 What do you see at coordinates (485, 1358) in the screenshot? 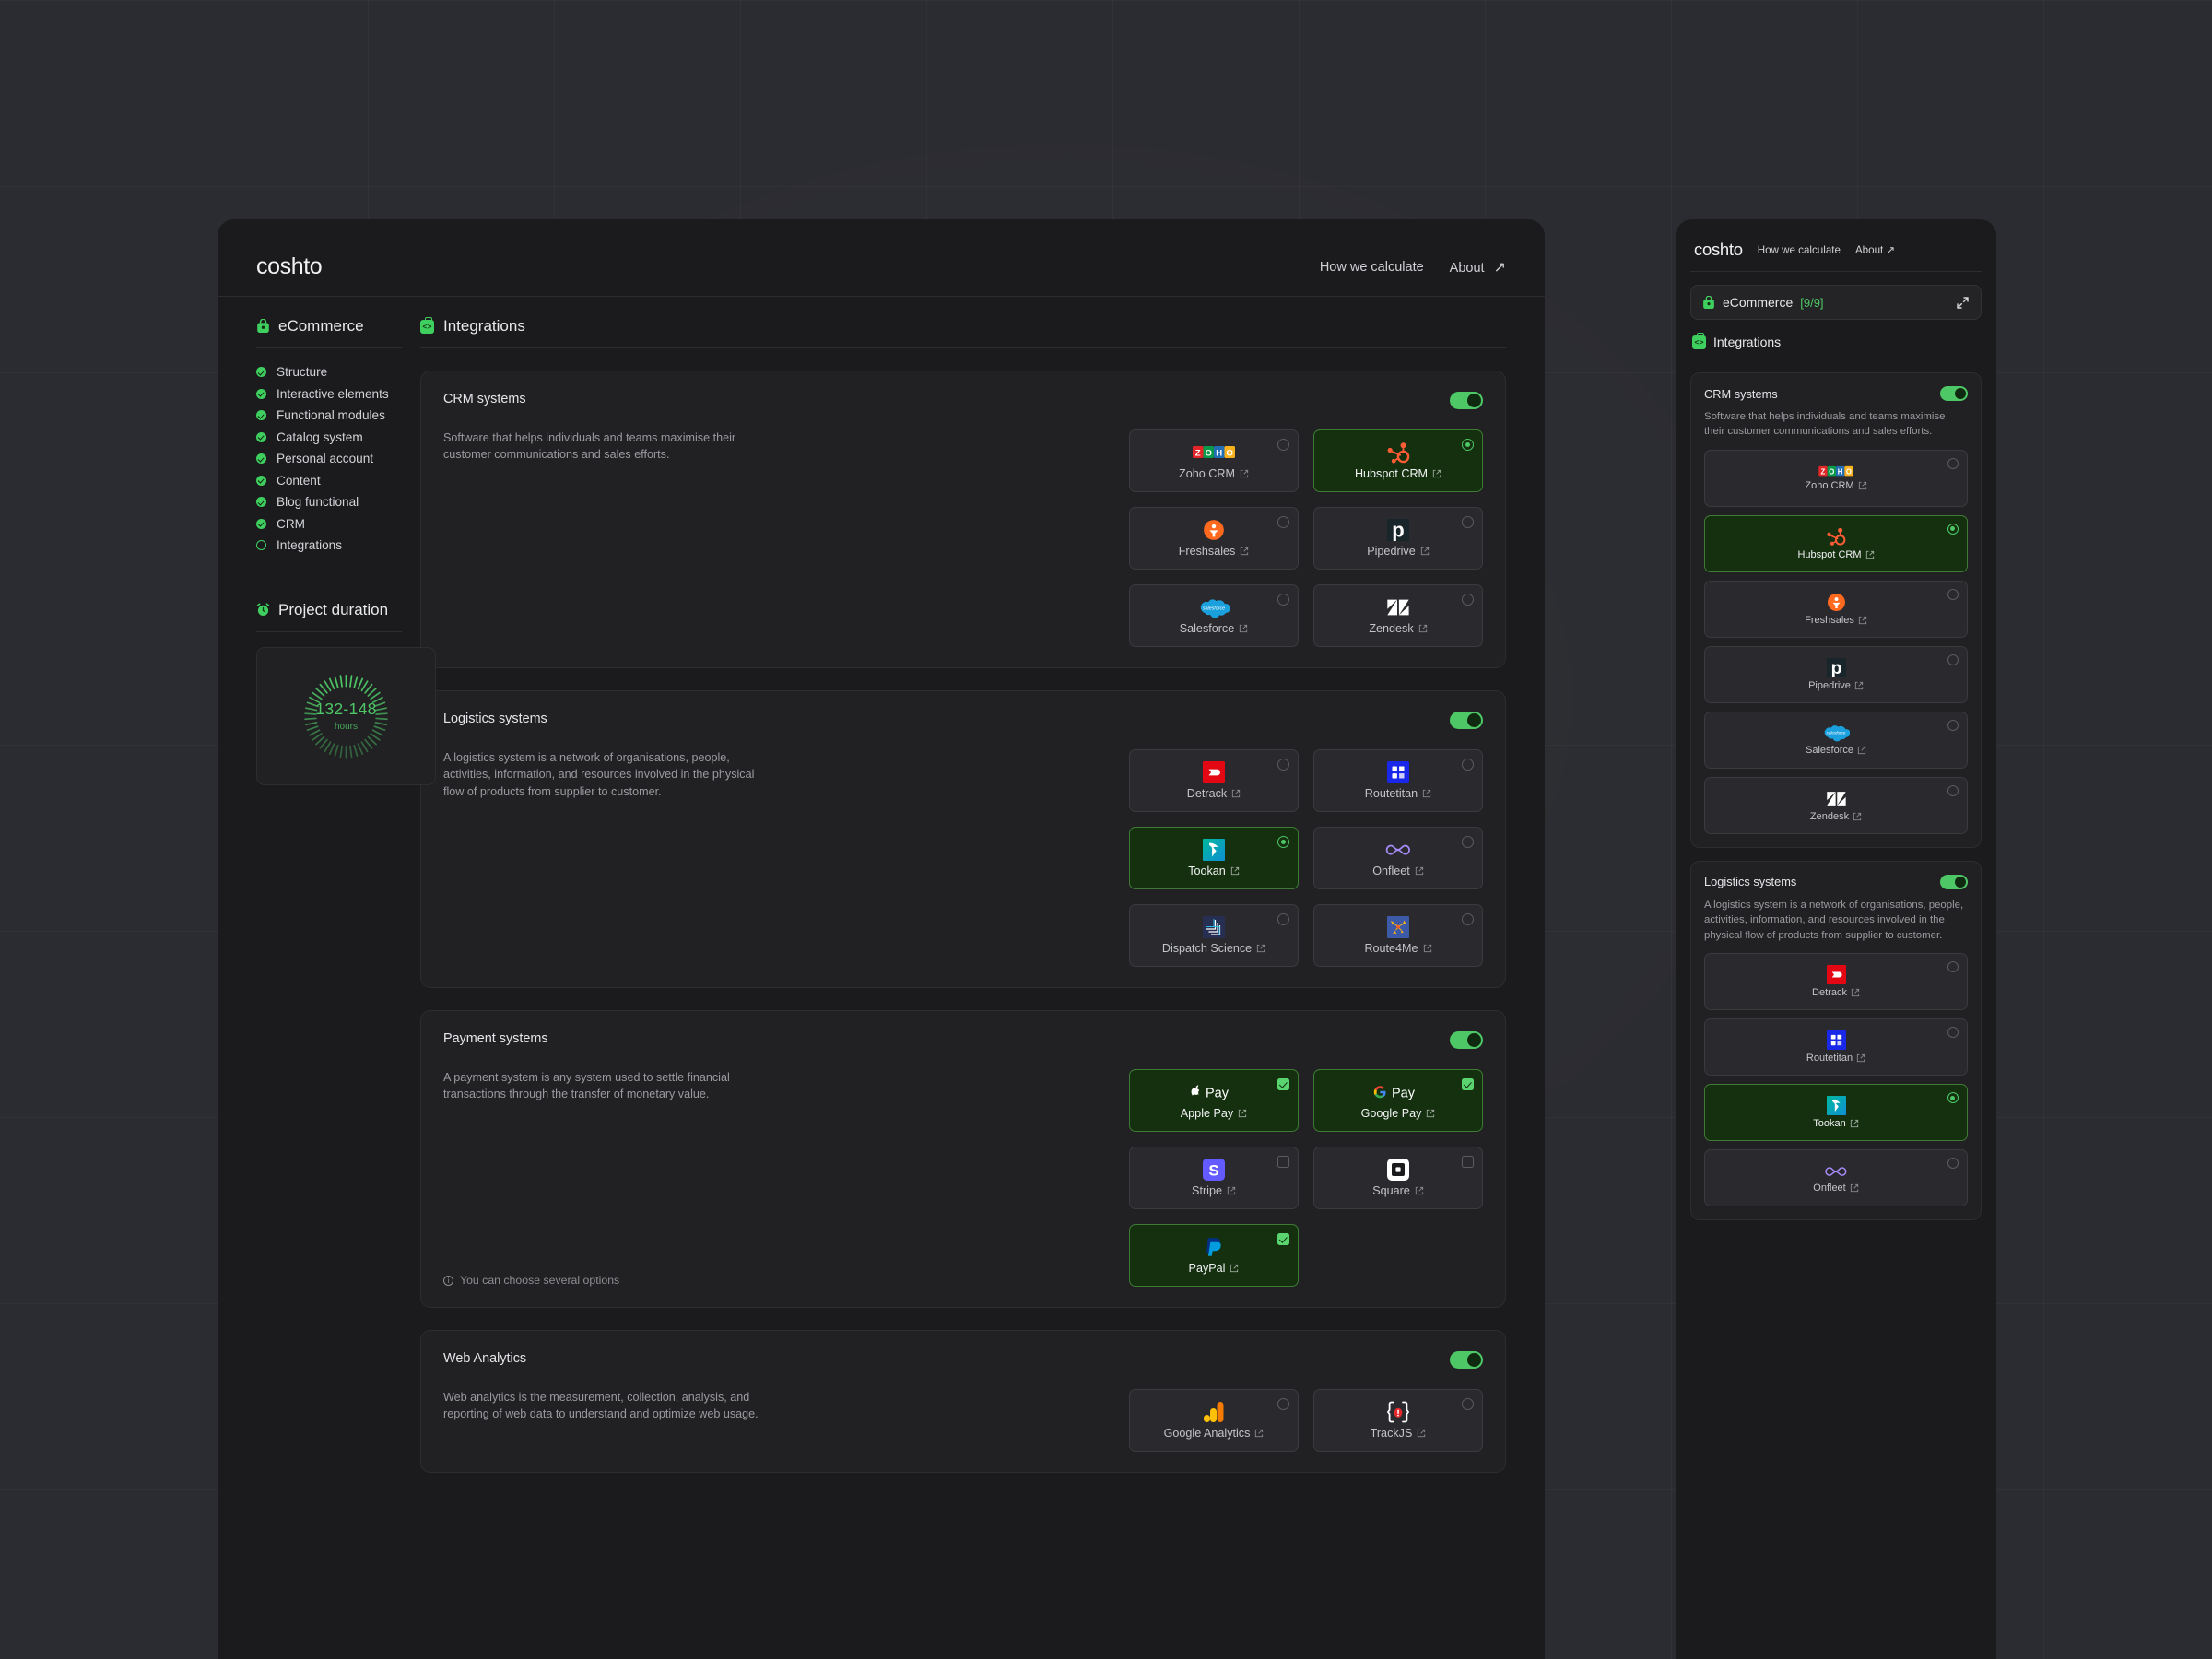
I see `section-title: Web Analytics` at bounding box center [485, 1358].